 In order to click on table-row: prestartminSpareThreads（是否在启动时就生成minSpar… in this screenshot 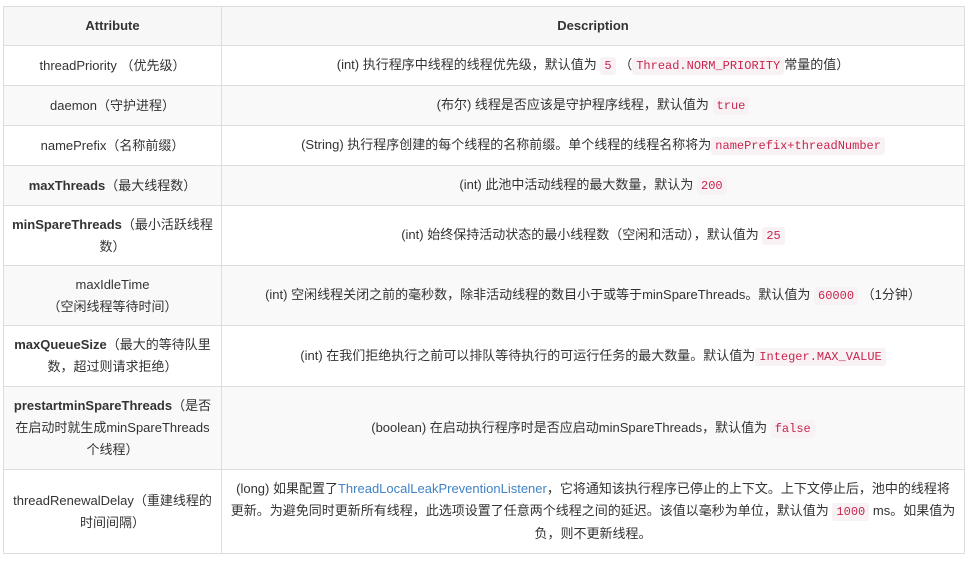, I will do `click(484, 428)`.